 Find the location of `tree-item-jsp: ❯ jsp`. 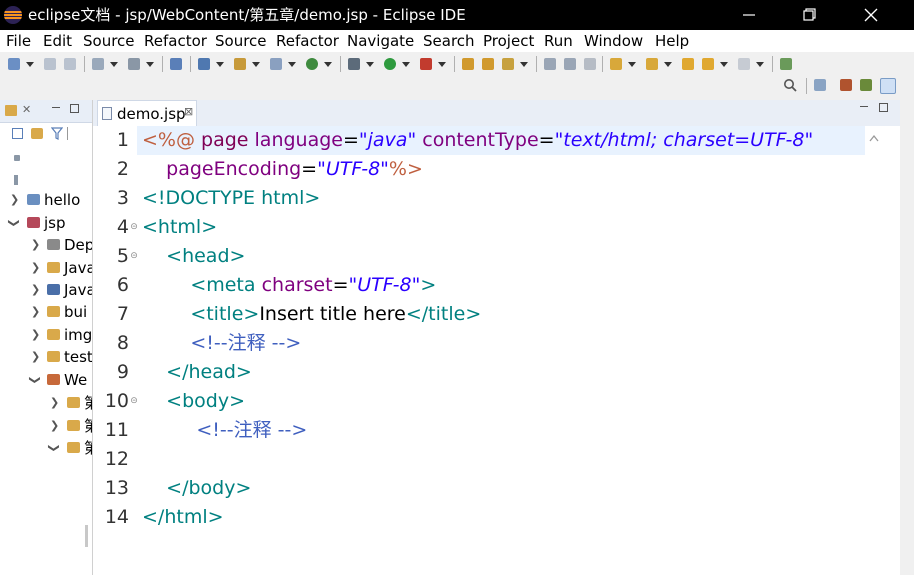

tree-item-jsp: ❯ jsp is located at coordinates (46, 223).